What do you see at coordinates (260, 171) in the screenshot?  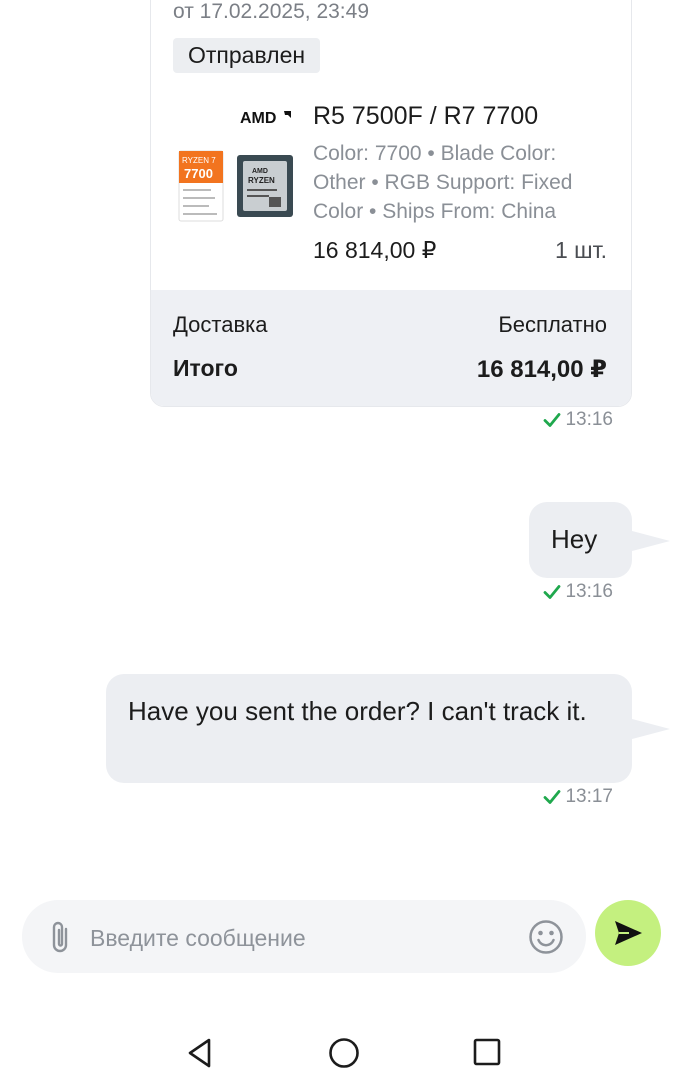 I see `chip-brand-text: AMD` at bounding box center [260, 171].